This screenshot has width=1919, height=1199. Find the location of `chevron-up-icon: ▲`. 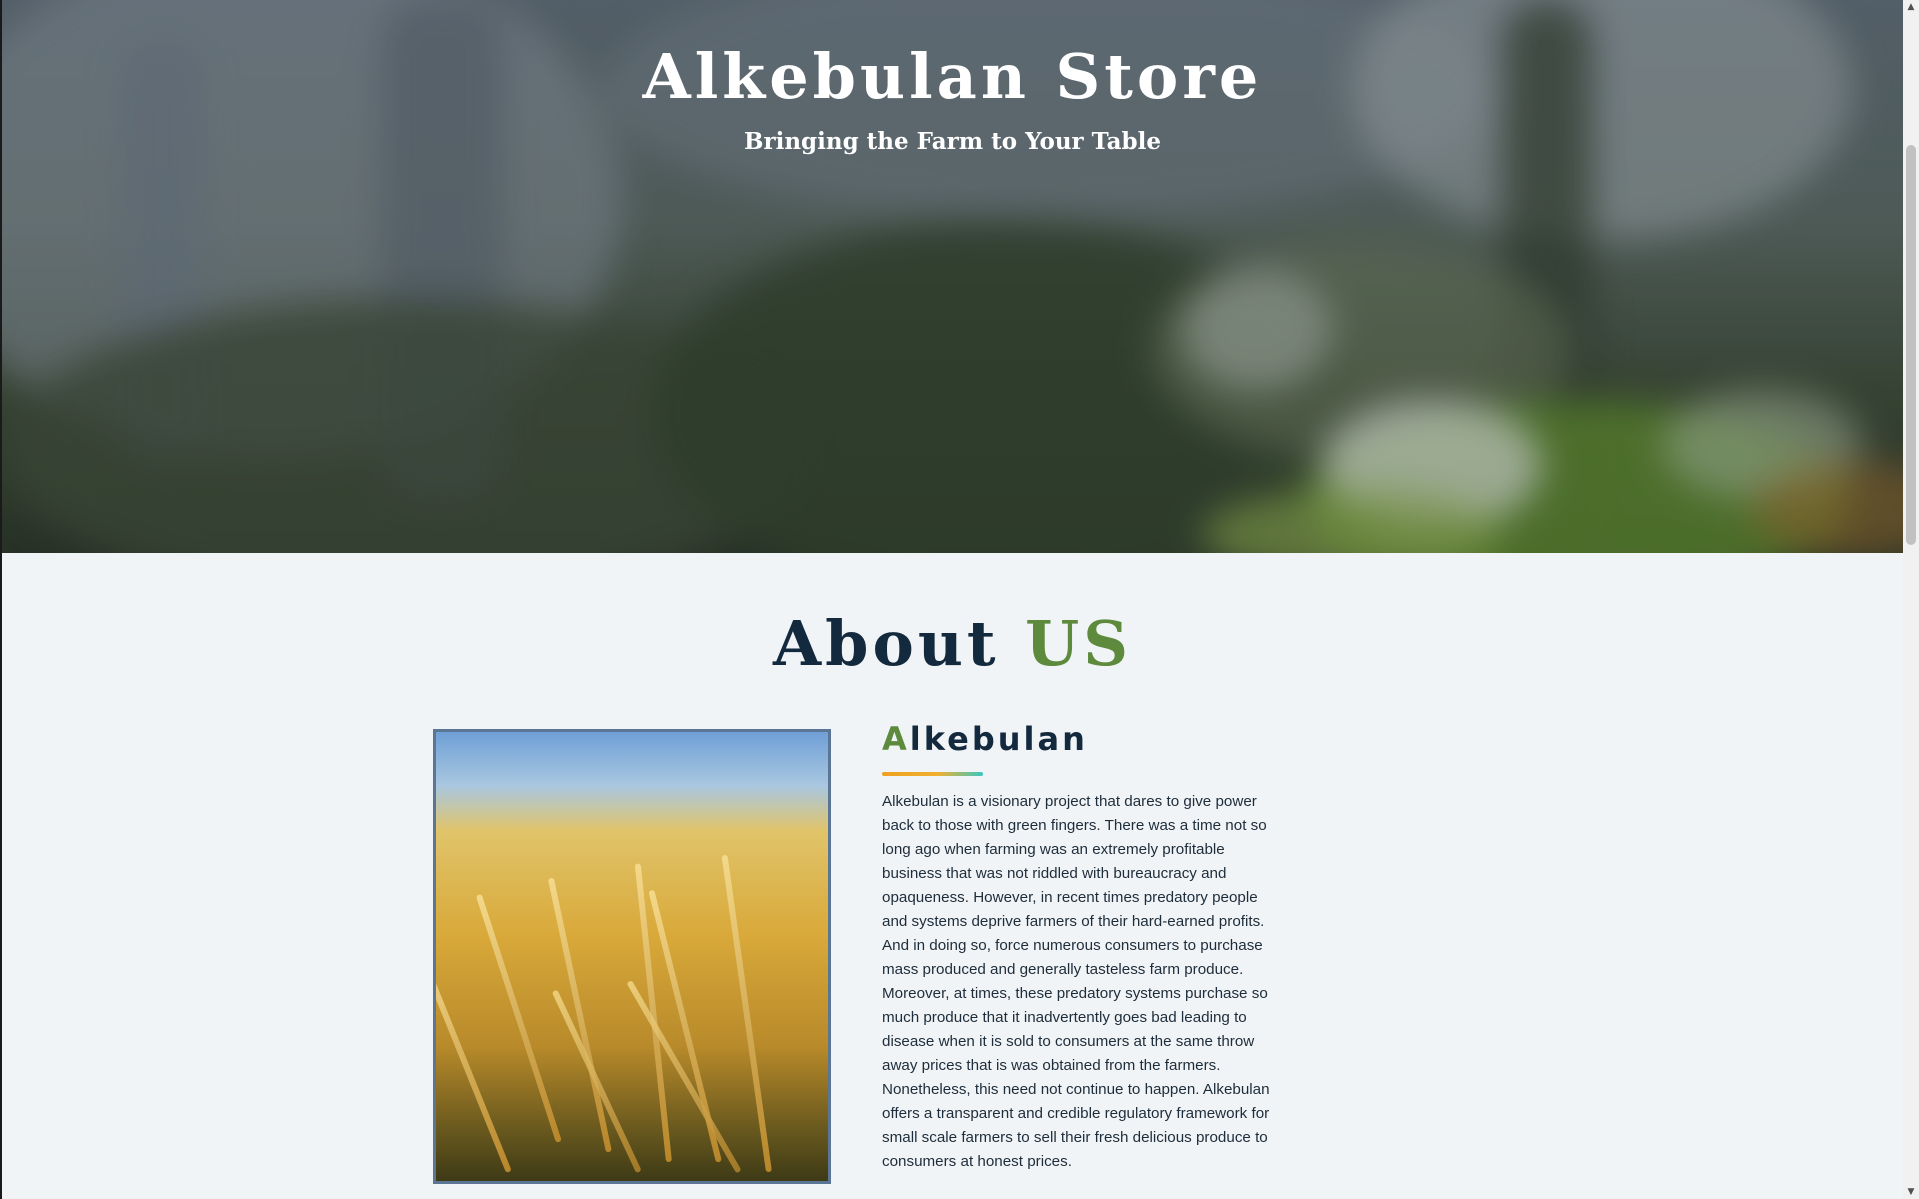

chevron-up-icon: ▲ is located at coordinates (1911, 7).